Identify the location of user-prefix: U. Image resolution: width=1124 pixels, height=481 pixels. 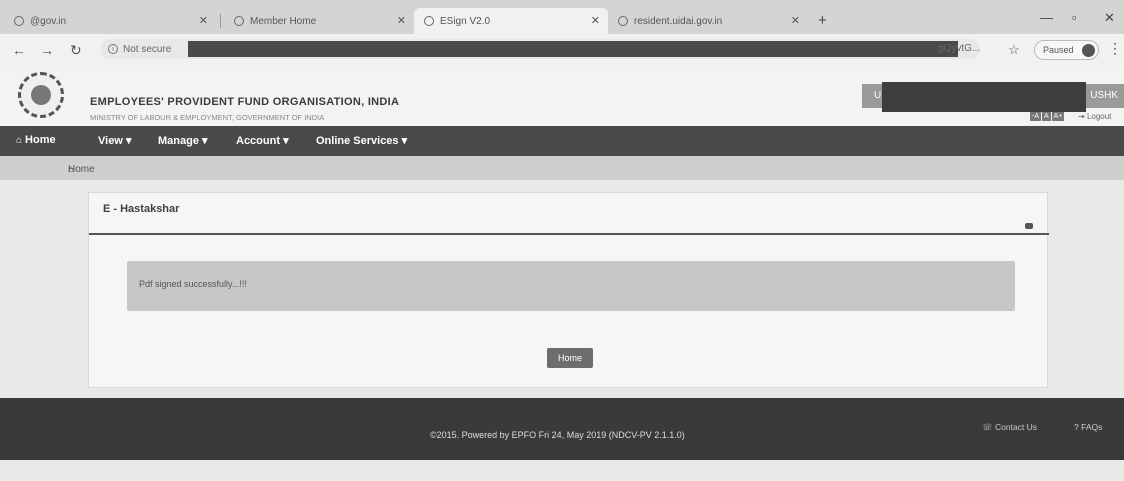
(878, 95).